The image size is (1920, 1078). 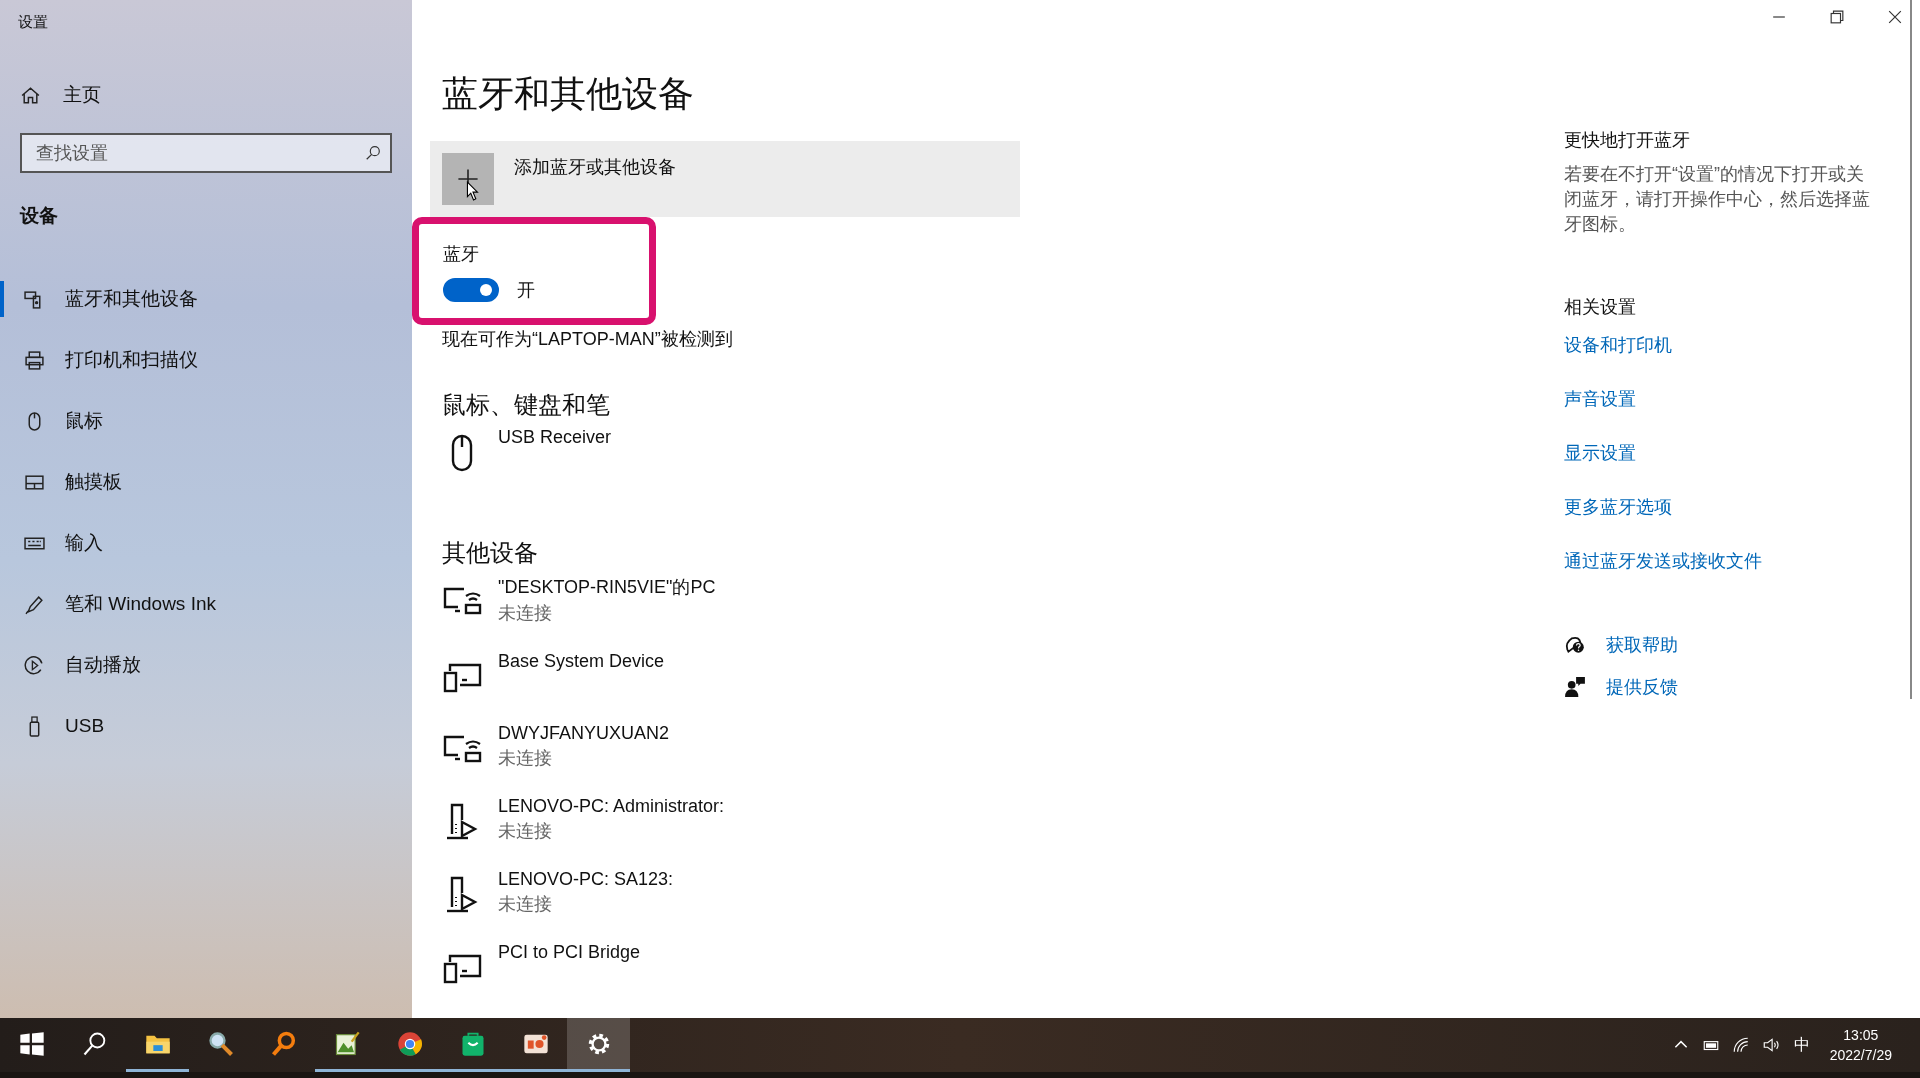 I want to click on related-link: 声音设置, so click(x=1600, y=399).